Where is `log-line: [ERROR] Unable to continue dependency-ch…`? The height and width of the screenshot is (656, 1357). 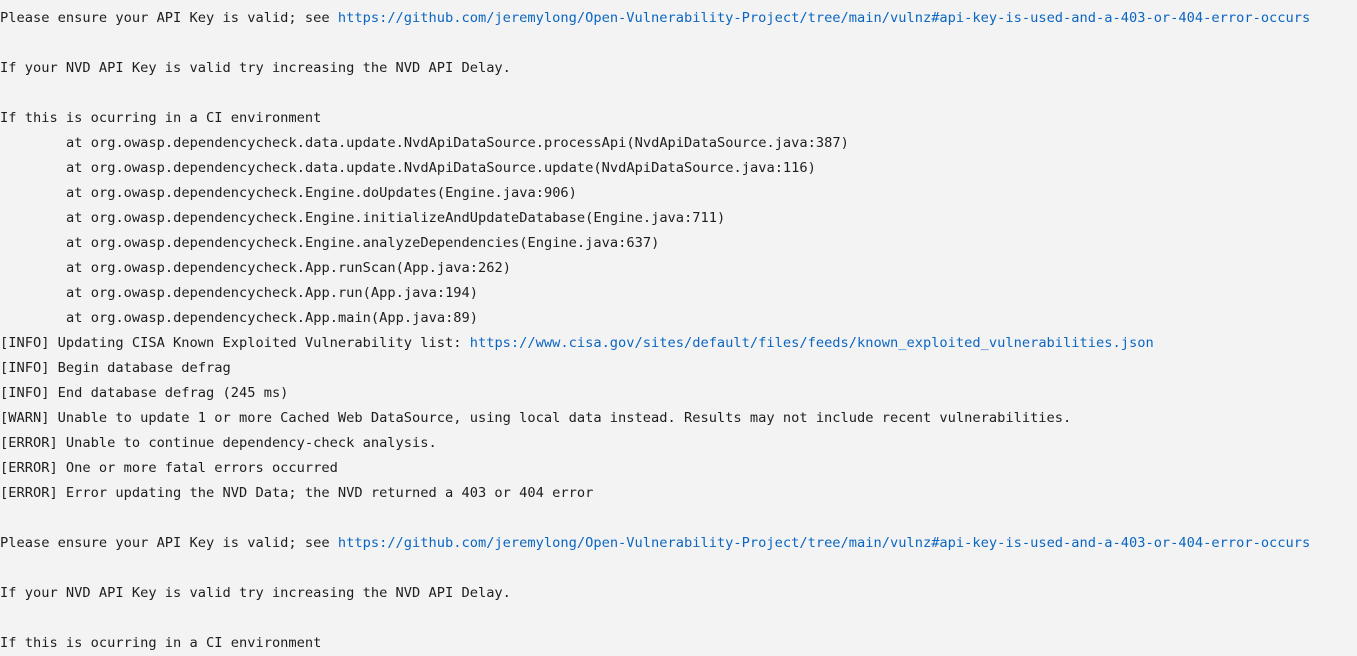 log-line: [ERROR] Unable to continue dependency-ch… is located at coordinates (218, 443).